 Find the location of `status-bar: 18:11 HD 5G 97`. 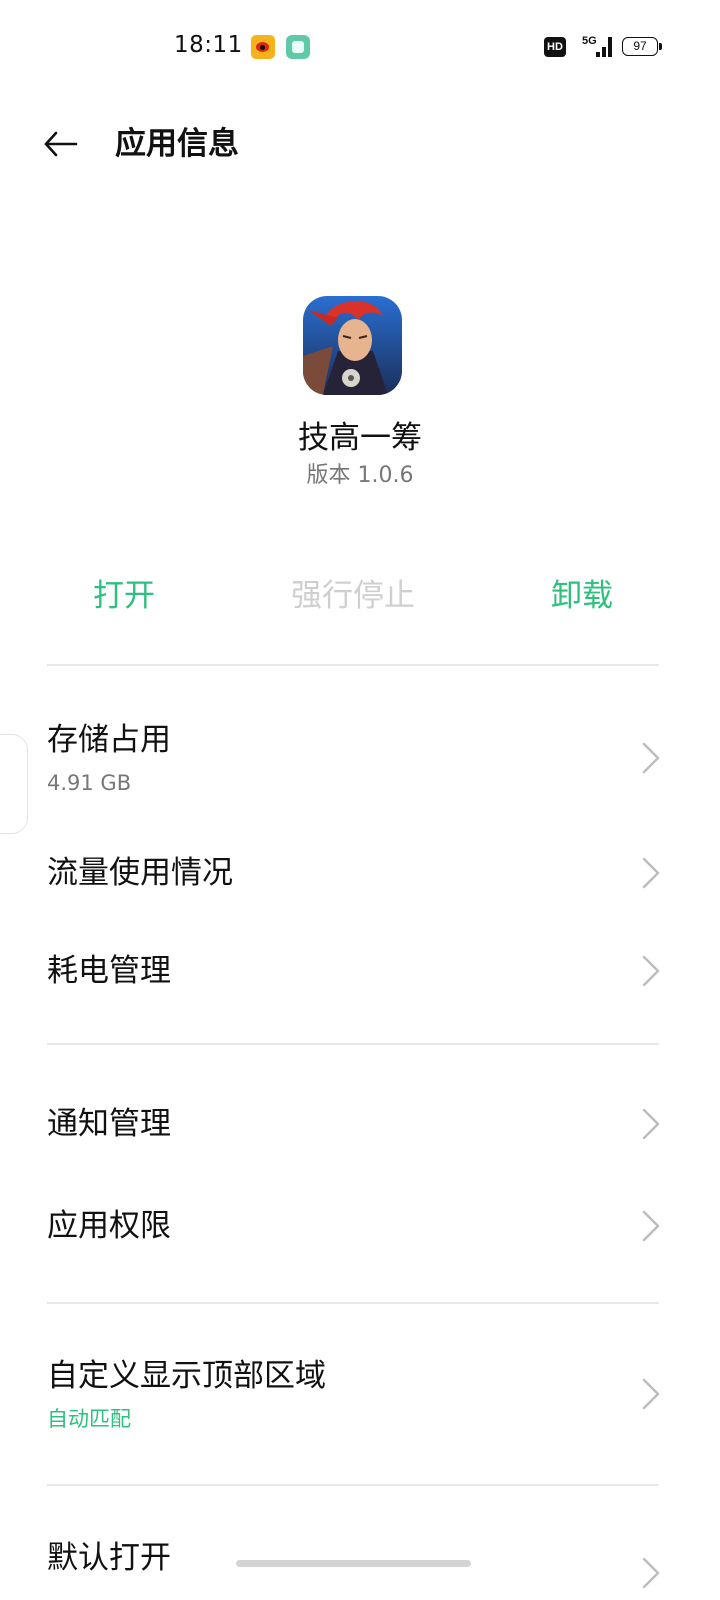

status-bar: 18:11 HD 5G 97 is located at coordinates (360, 47).